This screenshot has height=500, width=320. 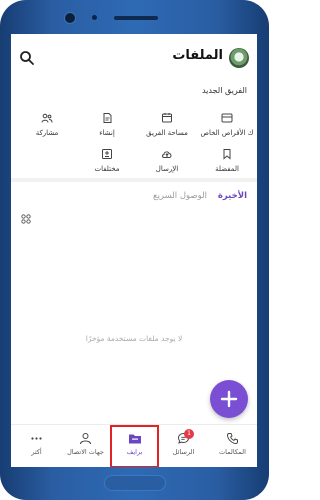 I want to click on grid-label: المفضلة, so click(x=227, y=169).